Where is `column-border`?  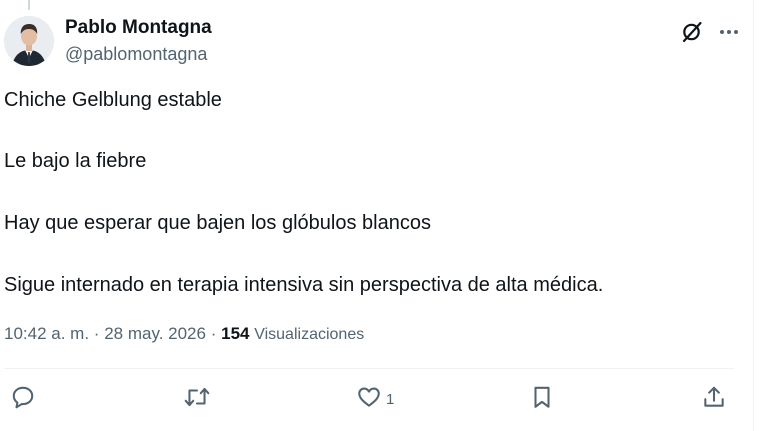 column-border is located at coordinates (753, 215).